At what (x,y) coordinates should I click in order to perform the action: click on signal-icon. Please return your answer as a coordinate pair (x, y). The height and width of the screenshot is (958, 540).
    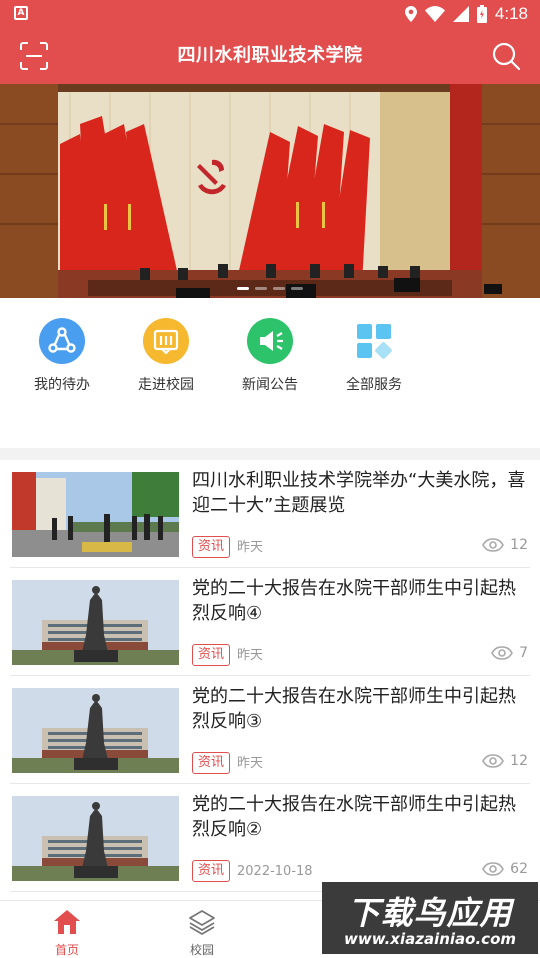
    Looking at the image, I should click on (460, 14).